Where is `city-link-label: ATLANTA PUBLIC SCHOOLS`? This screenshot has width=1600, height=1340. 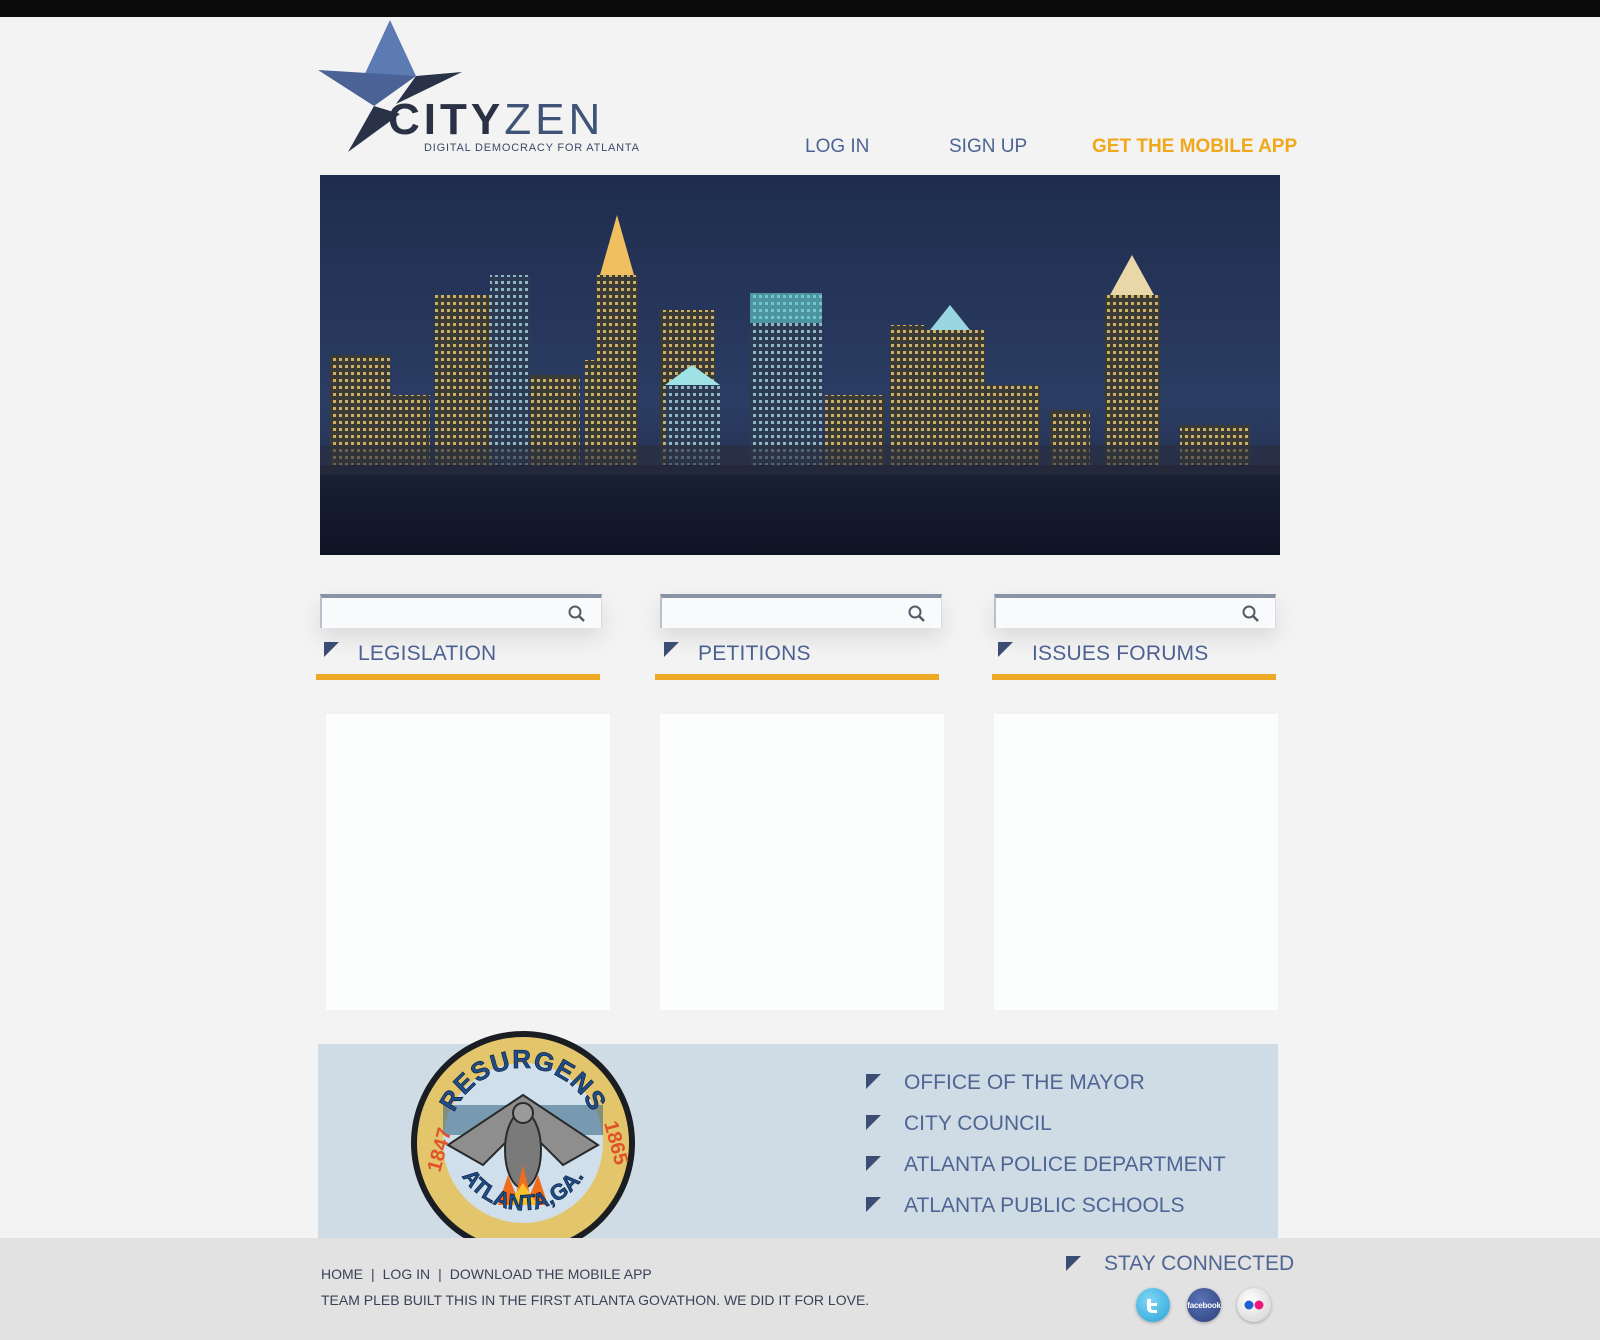 city-link-label: ATLANTA PUBLIC SCHOOLS is located at coordinates (1044, 1205).